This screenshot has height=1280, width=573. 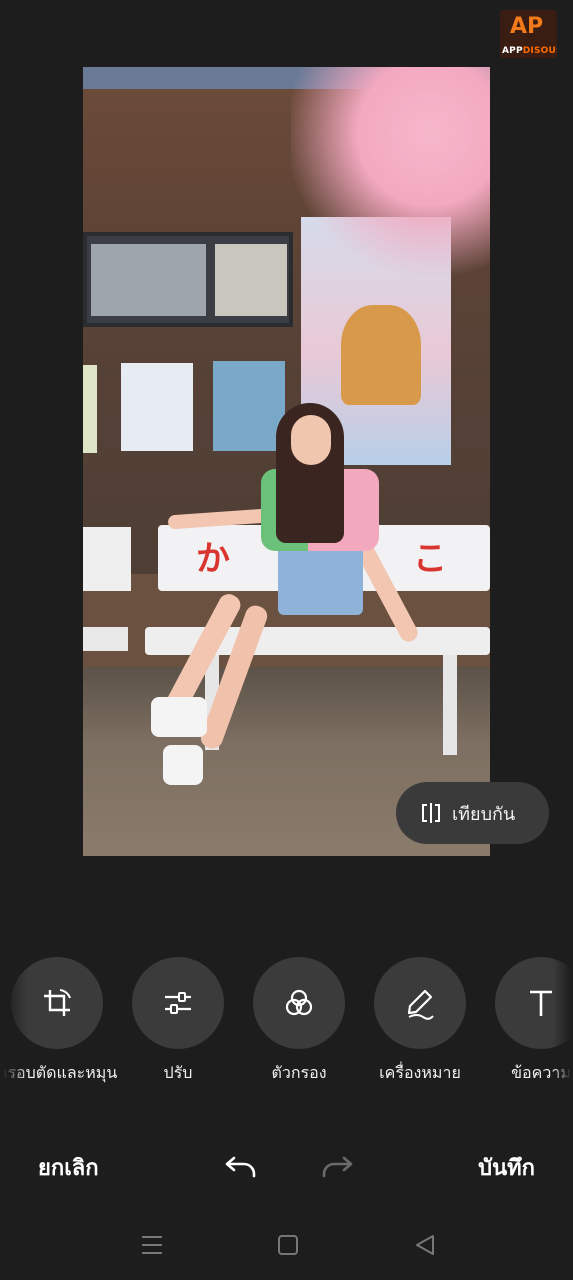 I want to click on app-logo: AP APPDISOUS, so click(x=528, y=34).